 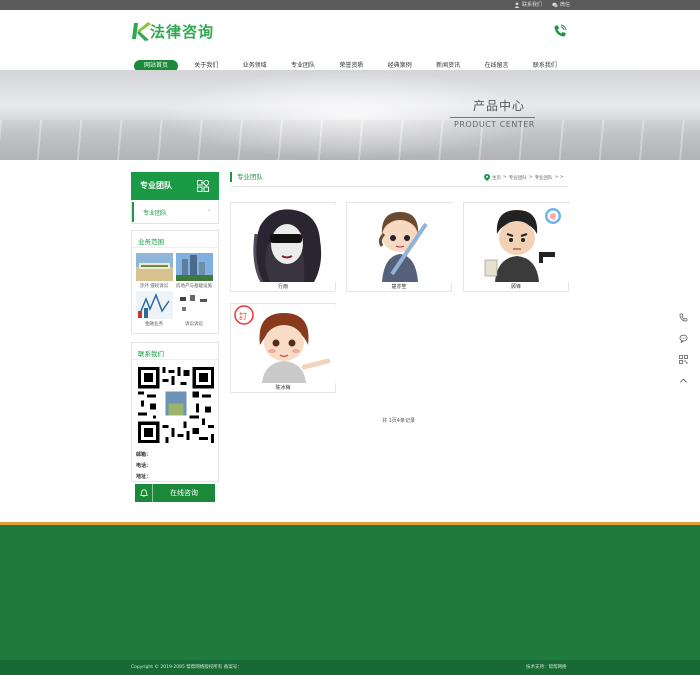 I want to click on wechat-icon, so click(x=555, y=5).